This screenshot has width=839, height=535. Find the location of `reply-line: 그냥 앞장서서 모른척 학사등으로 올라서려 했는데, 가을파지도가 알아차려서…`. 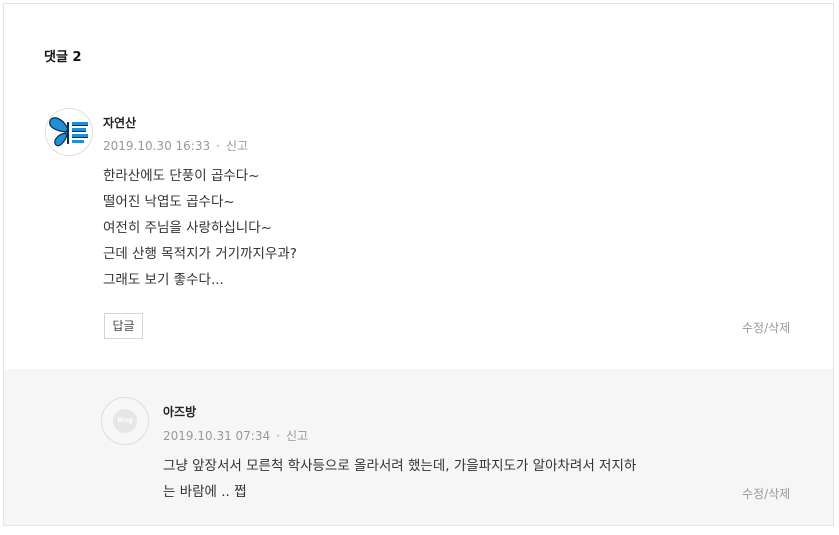

reply-line: 그냥 앞장서서 모른척 학사등으로 올라서려 했는데, 가을파지도가 알아차려서… is located at coordinates (400, 466).